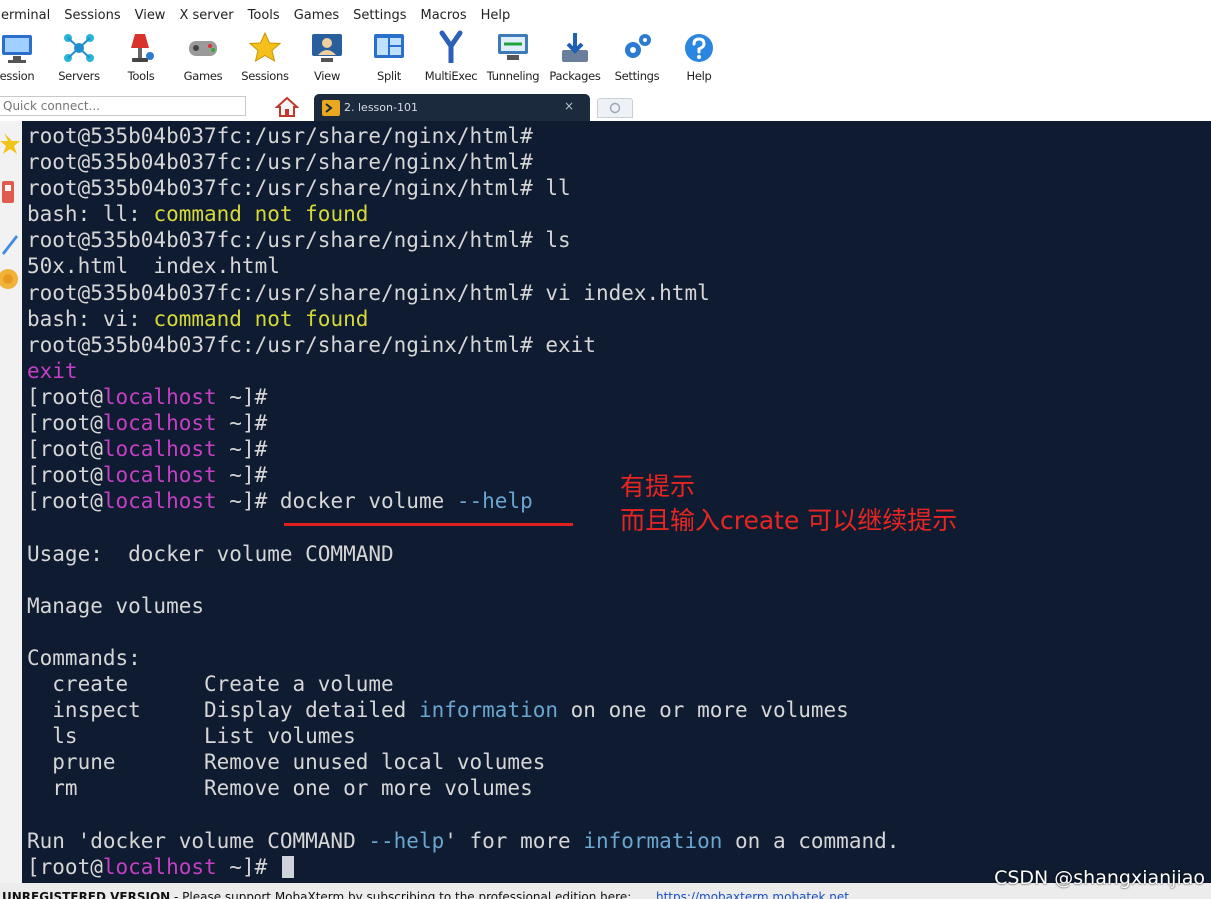 The height and width of the screenshot is (899, 1211). I want to click on menu-item-games: Games, so click(316, 19).